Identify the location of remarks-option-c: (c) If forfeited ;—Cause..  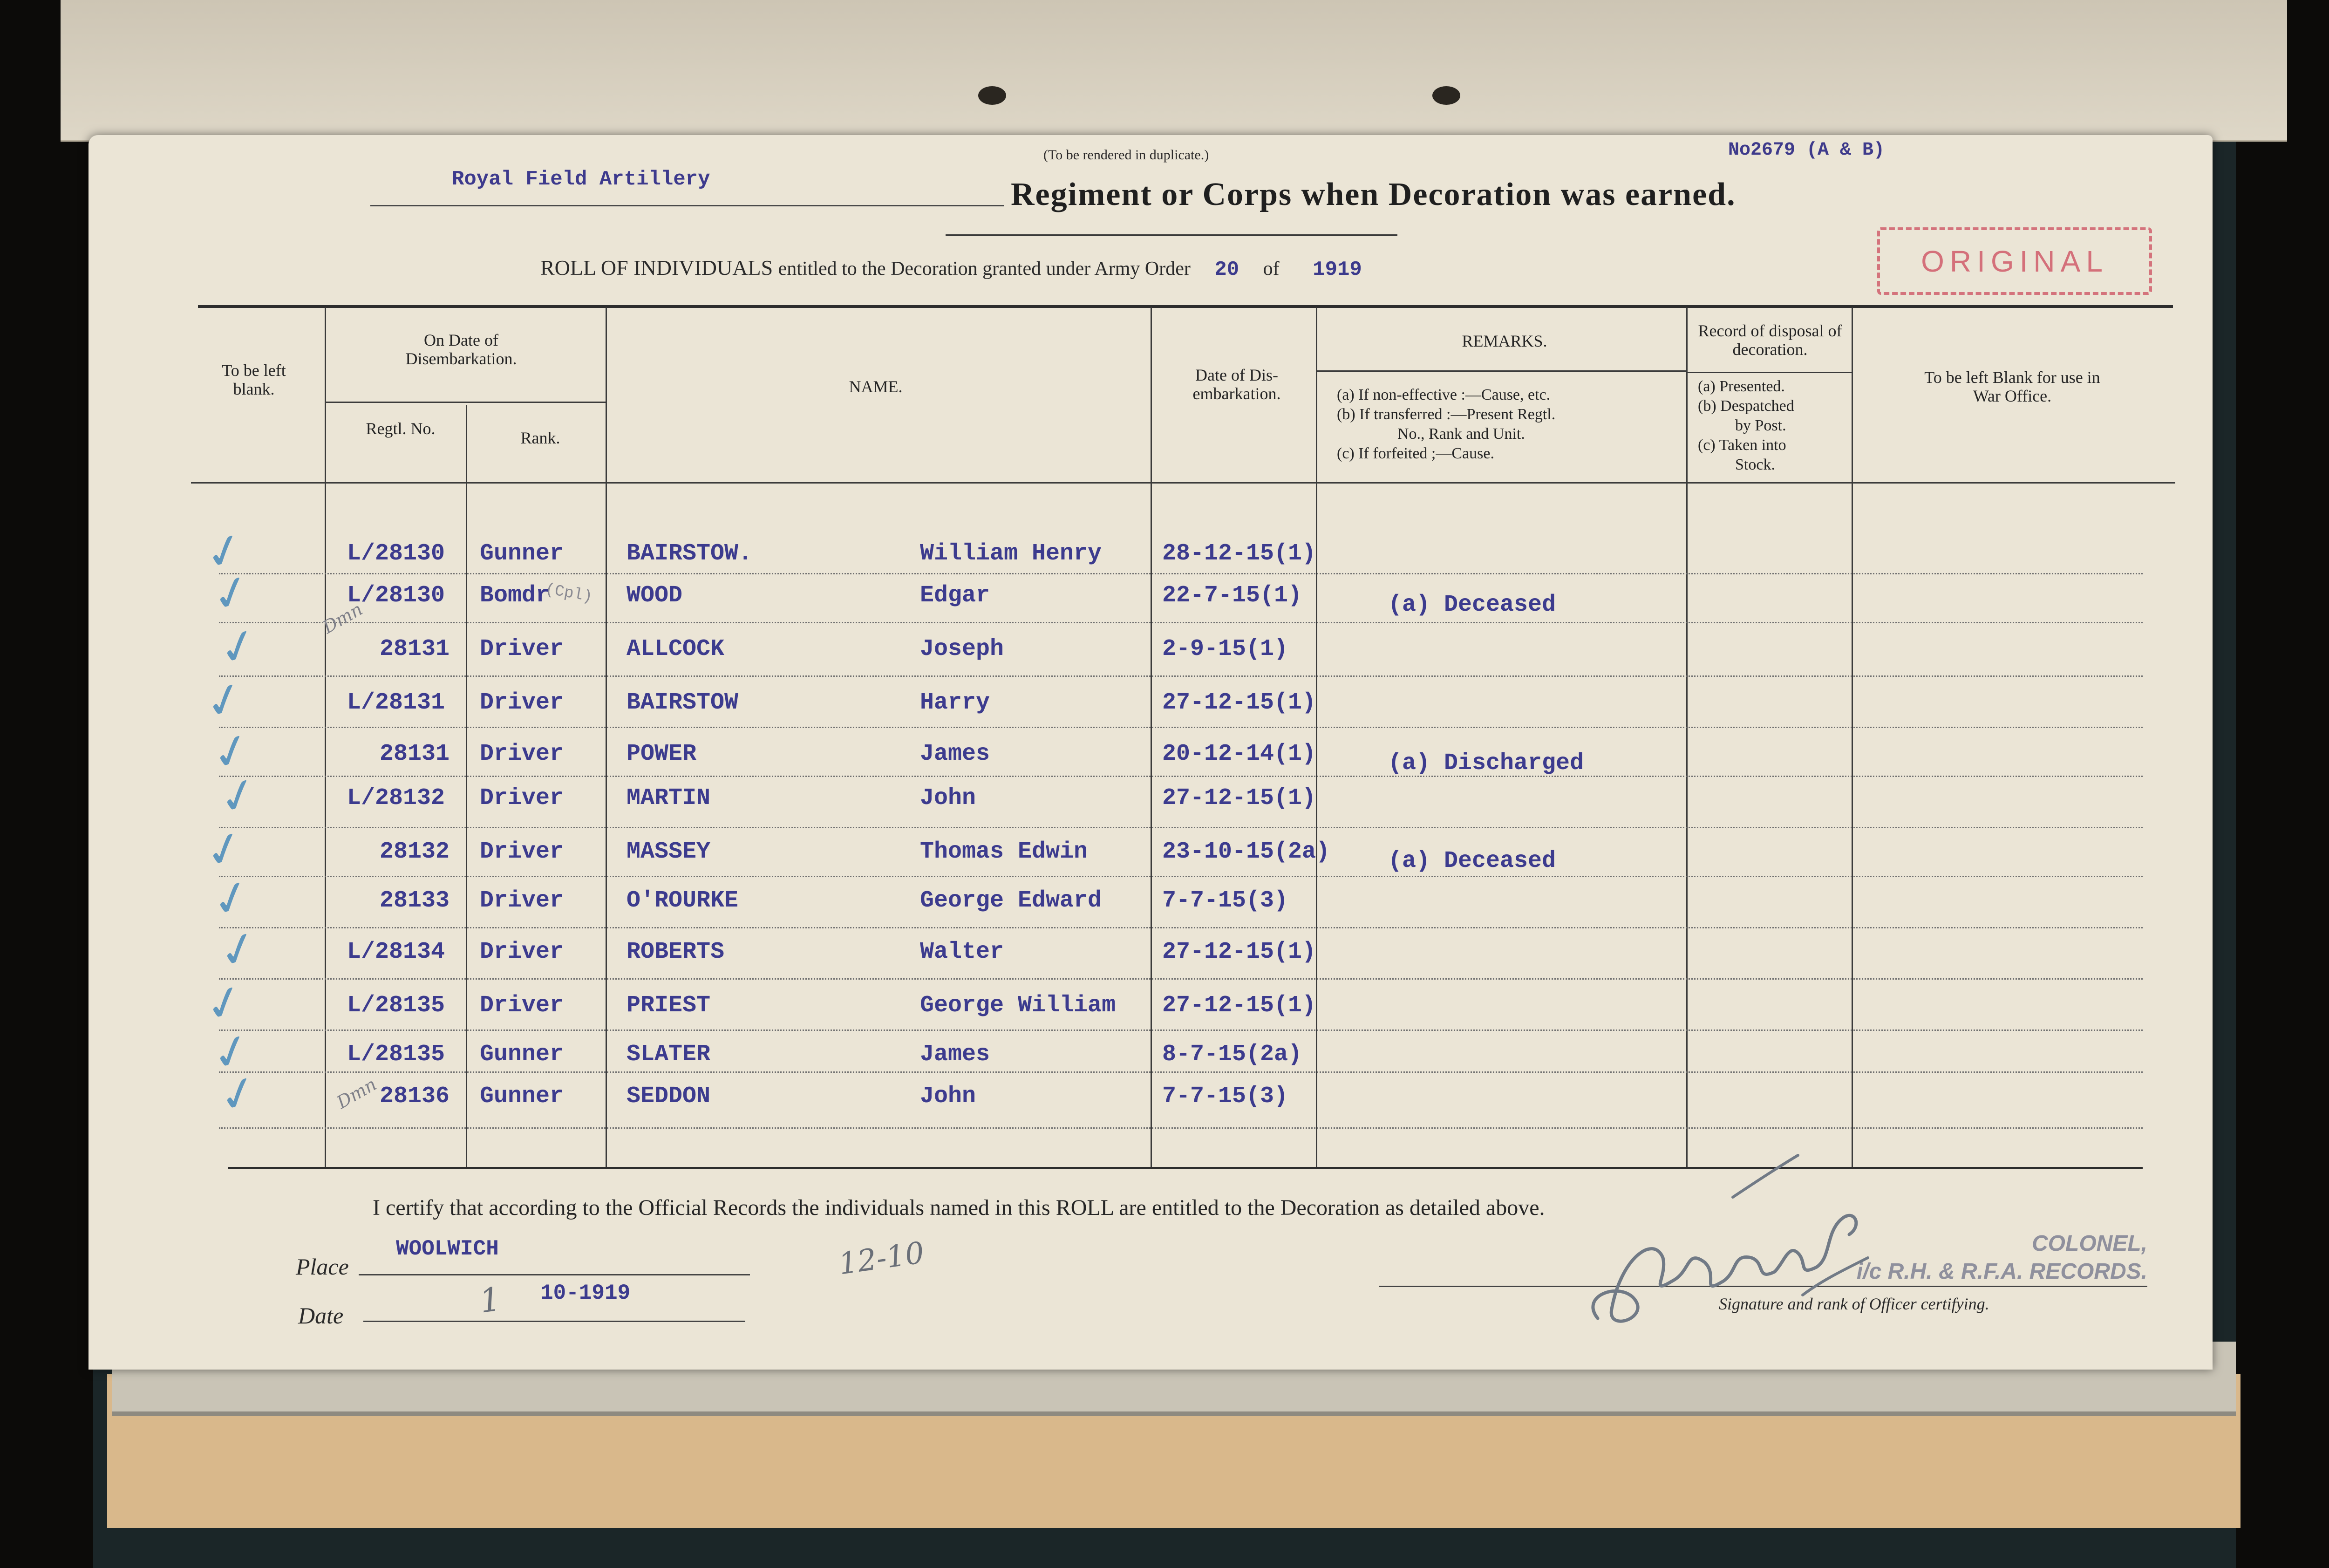
(1415, 453).